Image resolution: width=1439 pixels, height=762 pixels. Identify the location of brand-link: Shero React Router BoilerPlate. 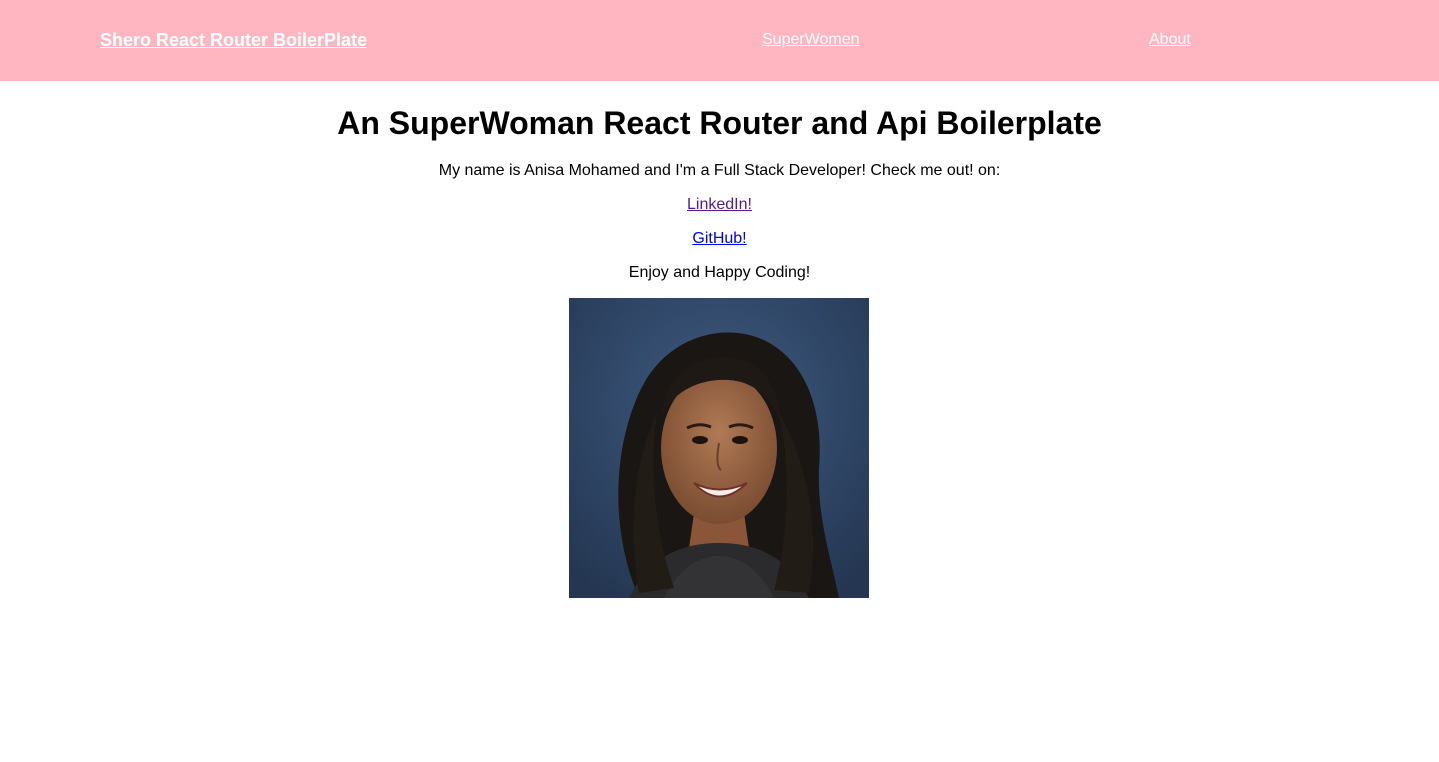
(233, 40).